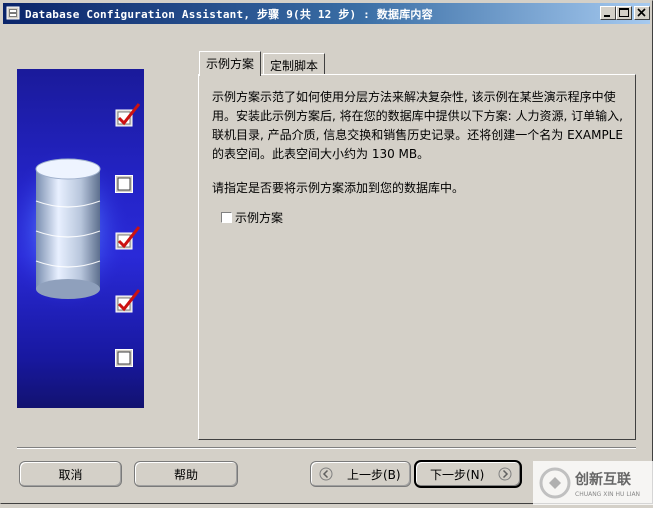 The image size is (653, 508). I want to click on wizard-graphic-panel, so click(80, 238).